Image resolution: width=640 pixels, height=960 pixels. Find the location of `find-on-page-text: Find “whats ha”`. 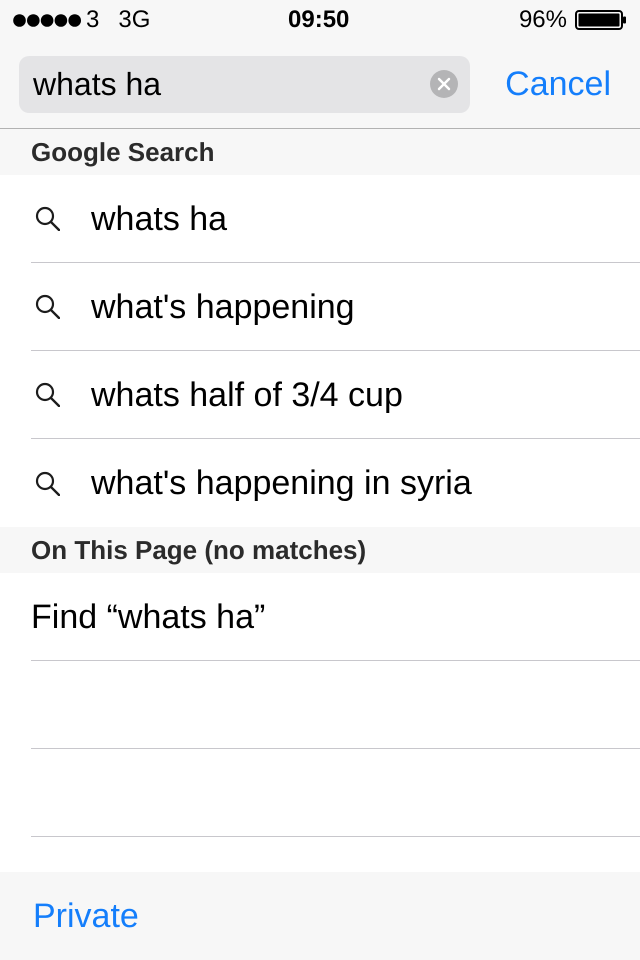

find-on-page-text: Find “whats ha” is located at coordinates (148, 617).